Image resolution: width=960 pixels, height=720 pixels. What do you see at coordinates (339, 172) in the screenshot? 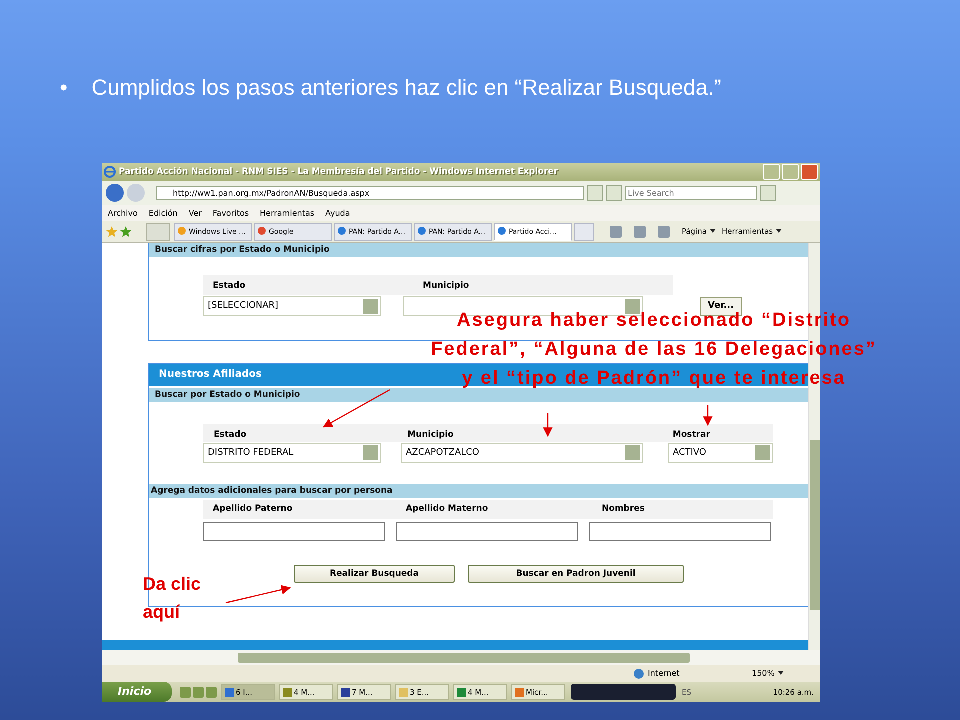
I see `window-title: Partido Acción Nacional - RNM SIES - La Membresía del Partido - Windows Internet Explorer` at bounding box center [339, 172].